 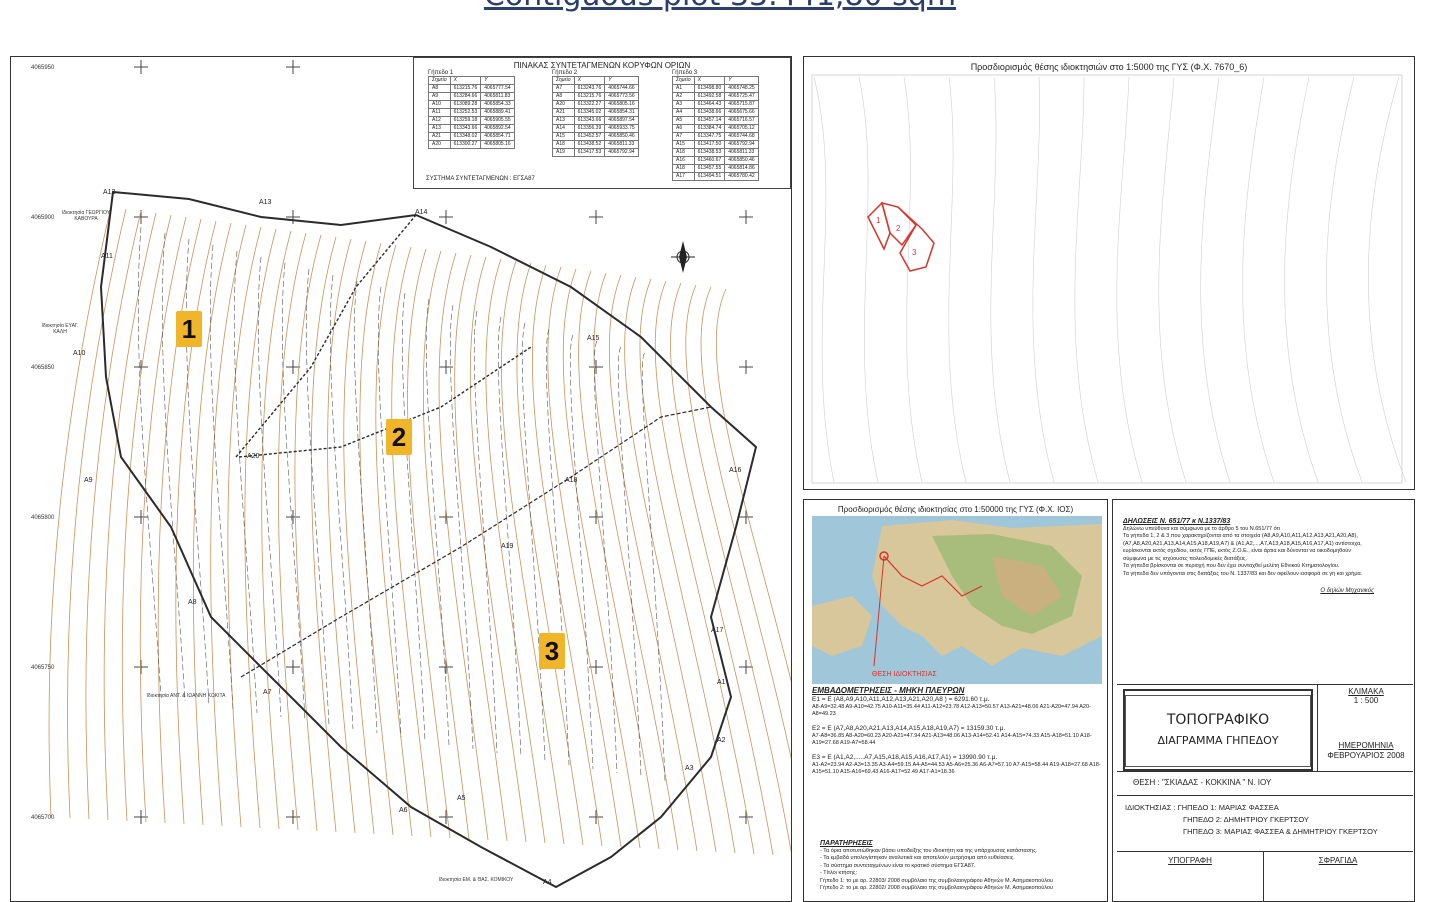 What do you see at coordinates (589, 112) in the screenshot?
I see `coord-cell: 613345.02` at bounding box center [589, 112].